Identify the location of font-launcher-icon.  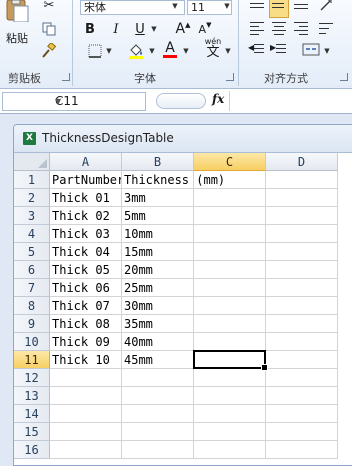
(230, 77).